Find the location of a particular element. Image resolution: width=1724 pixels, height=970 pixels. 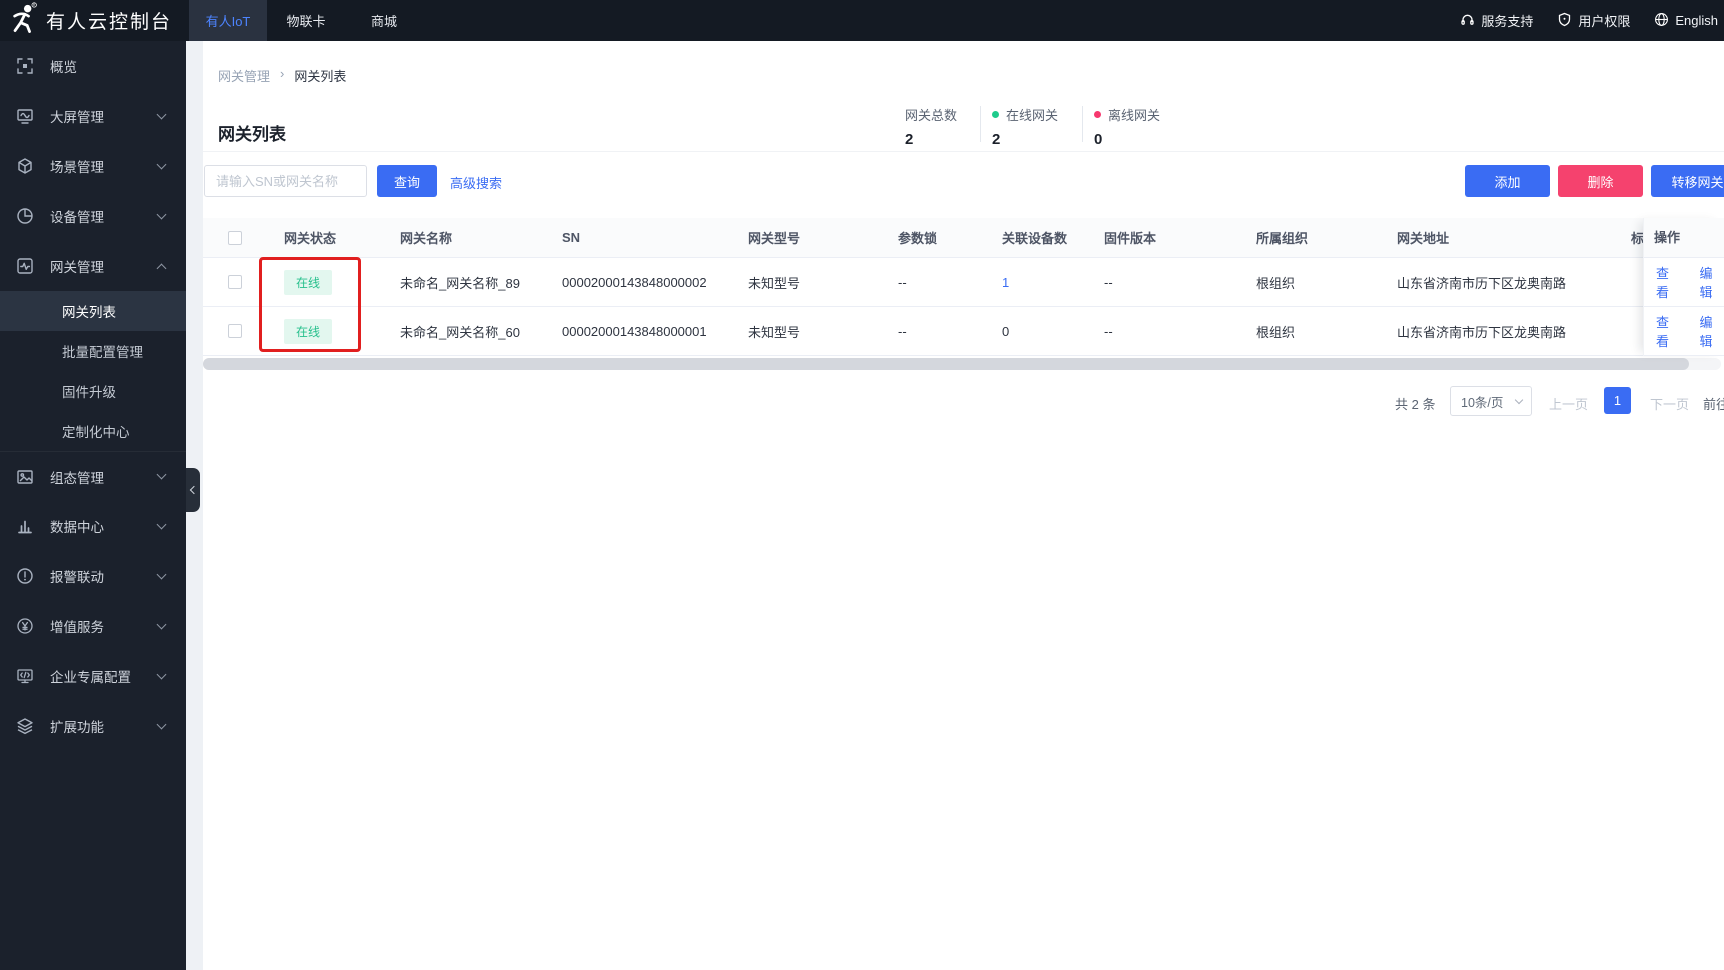

cell-gateway-name: 未命名_网关名称_89 is located at coordinates (460, 283).